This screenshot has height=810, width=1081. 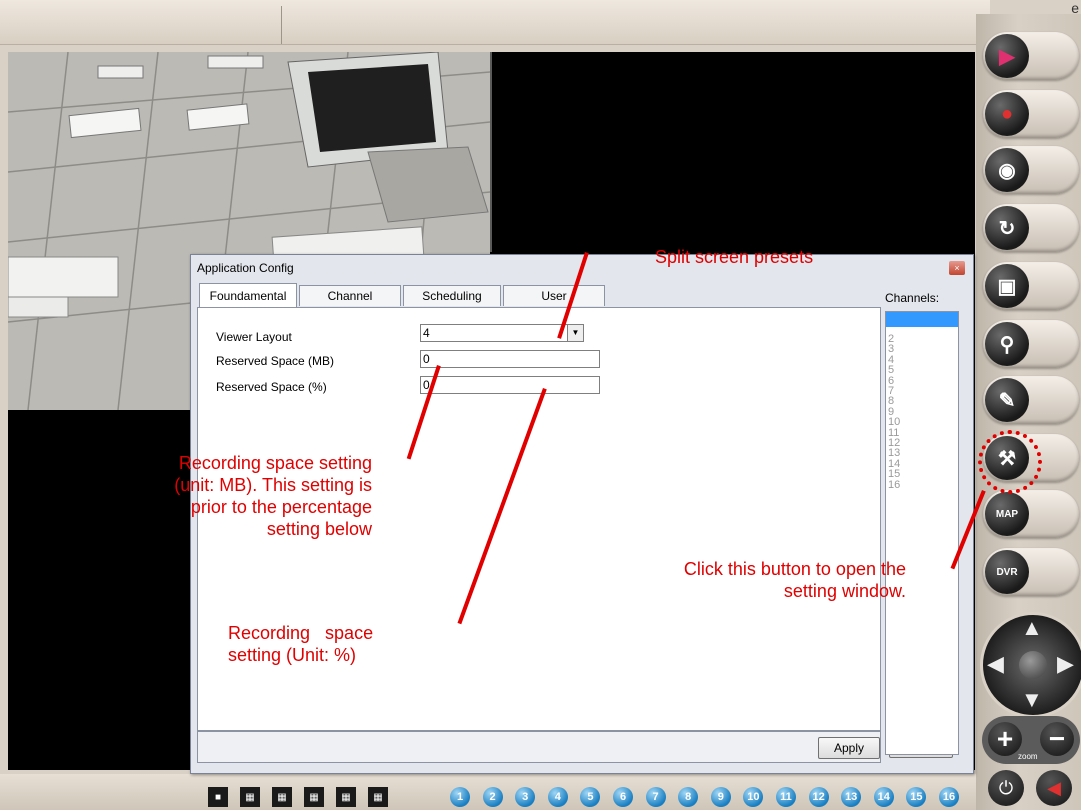 I want to click on ptz-center-button, so click(x=1033, y=665).